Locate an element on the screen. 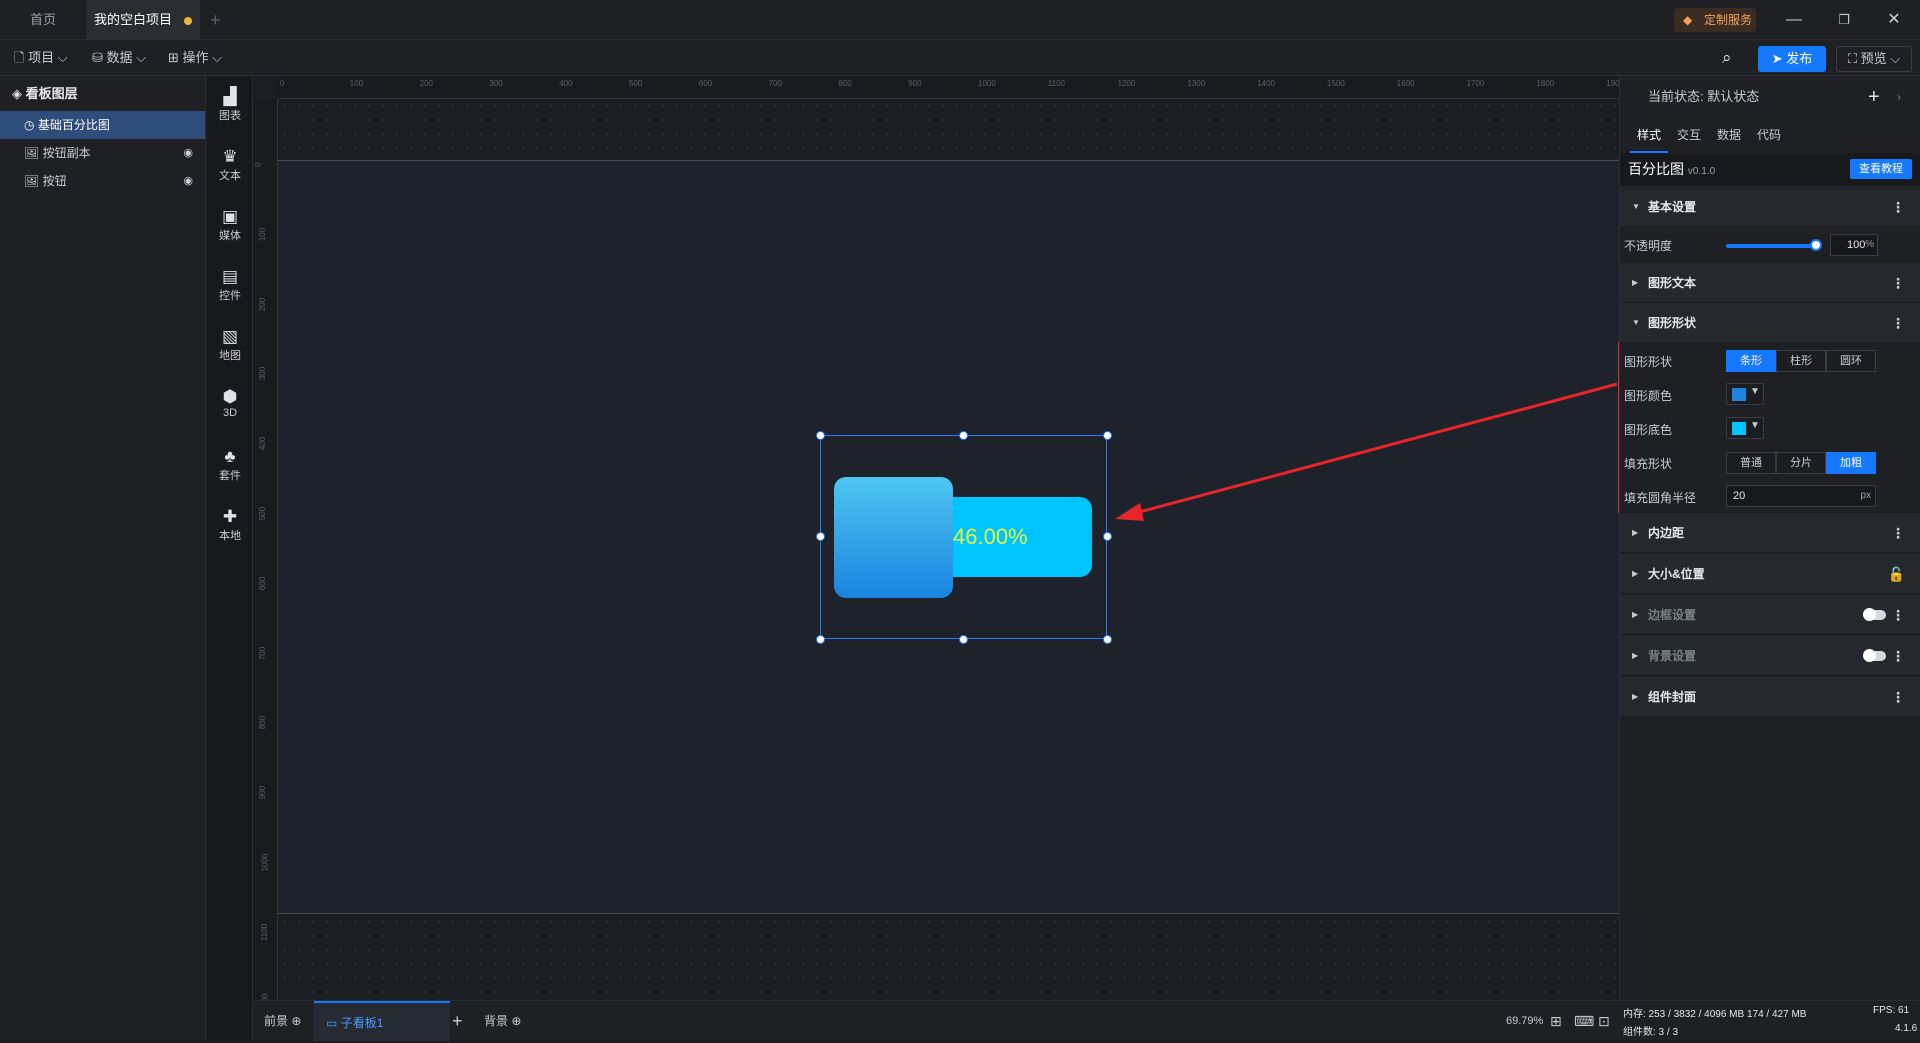 The height and width of the screenshot is (1043, 1920). chevron-right-icon: › is located at coordinates (1899, 97).